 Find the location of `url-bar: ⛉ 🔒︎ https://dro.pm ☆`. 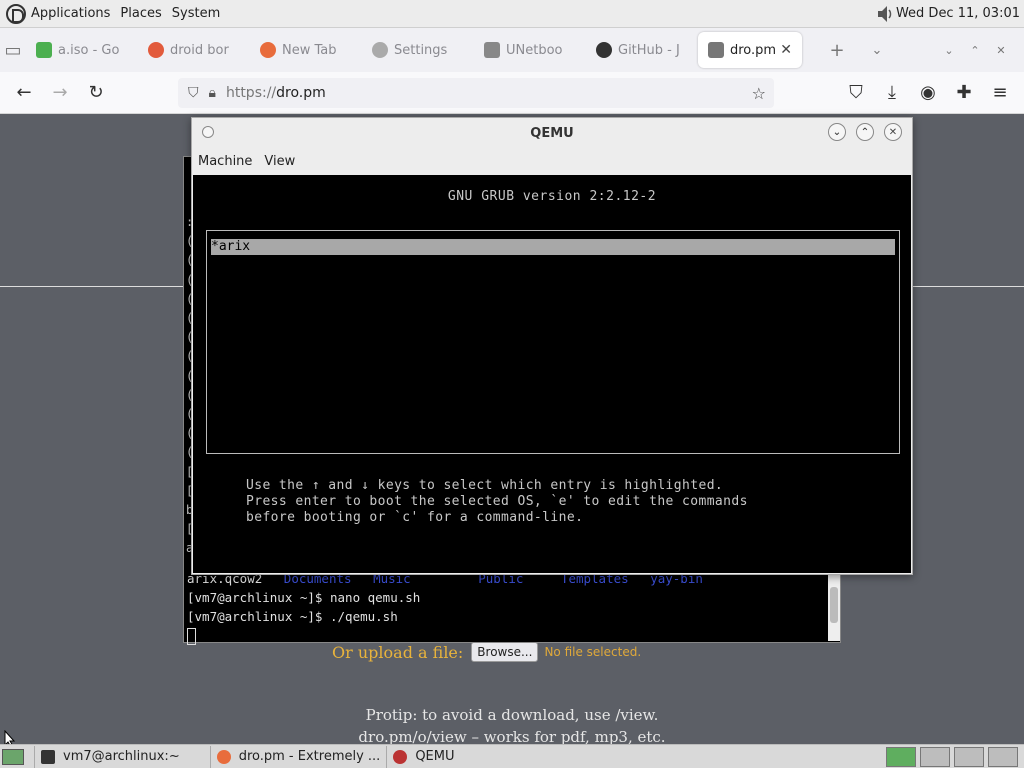

url-bar: ⛉ 🔒︎ https://dro.pm ☆ is located at coordinates (476, 93).